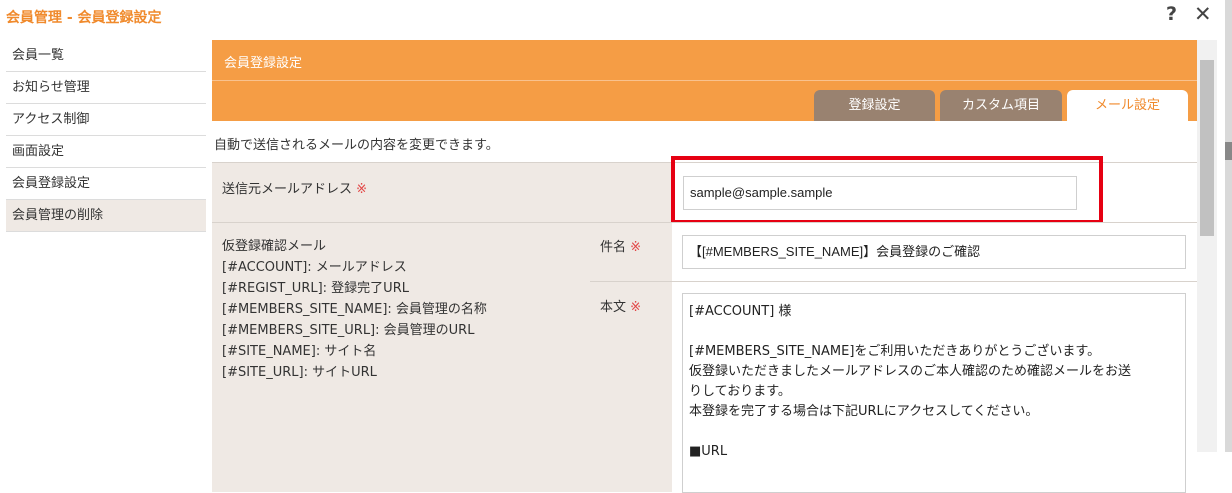 Image resolution: width=1232 pixels, height=493 pixels. I want to click on body-line: りしております。, so click(740, 391).